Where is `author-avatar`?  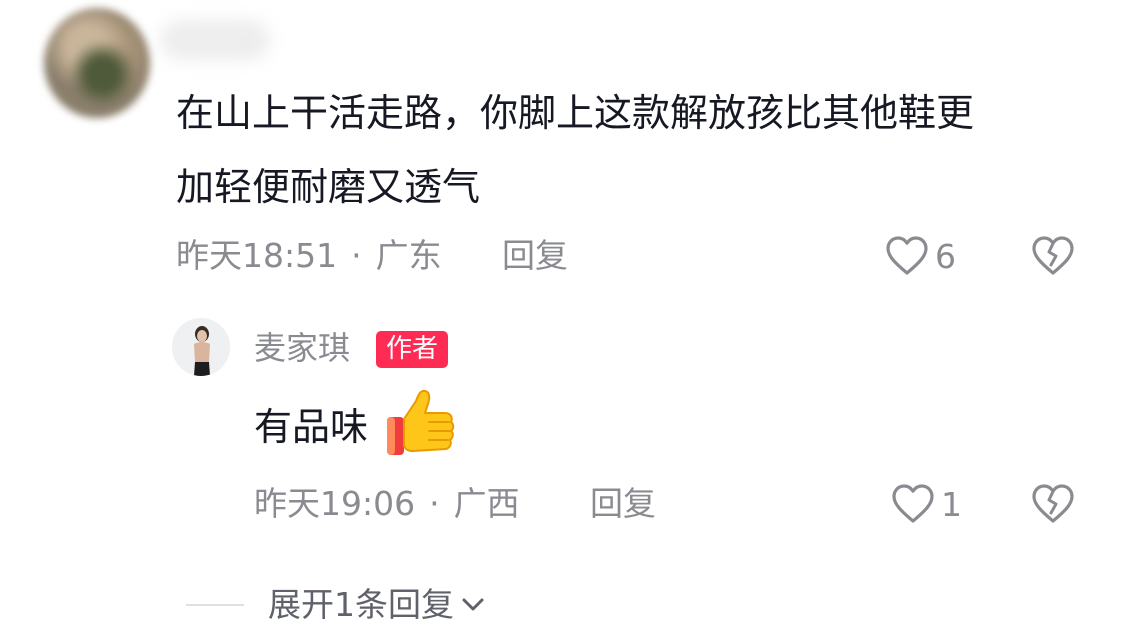 author-avatar is located at coordinates (201, 347).